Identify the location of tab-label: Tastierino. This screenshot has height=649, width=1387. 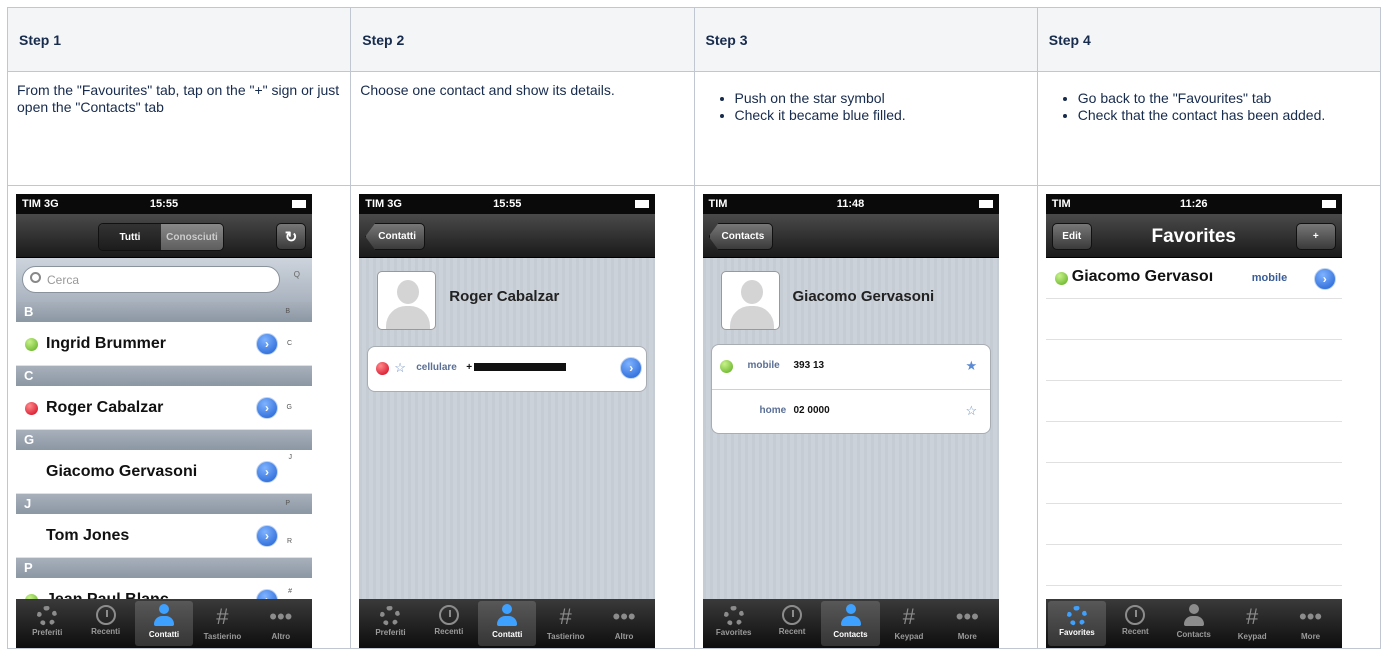
(565, 636).